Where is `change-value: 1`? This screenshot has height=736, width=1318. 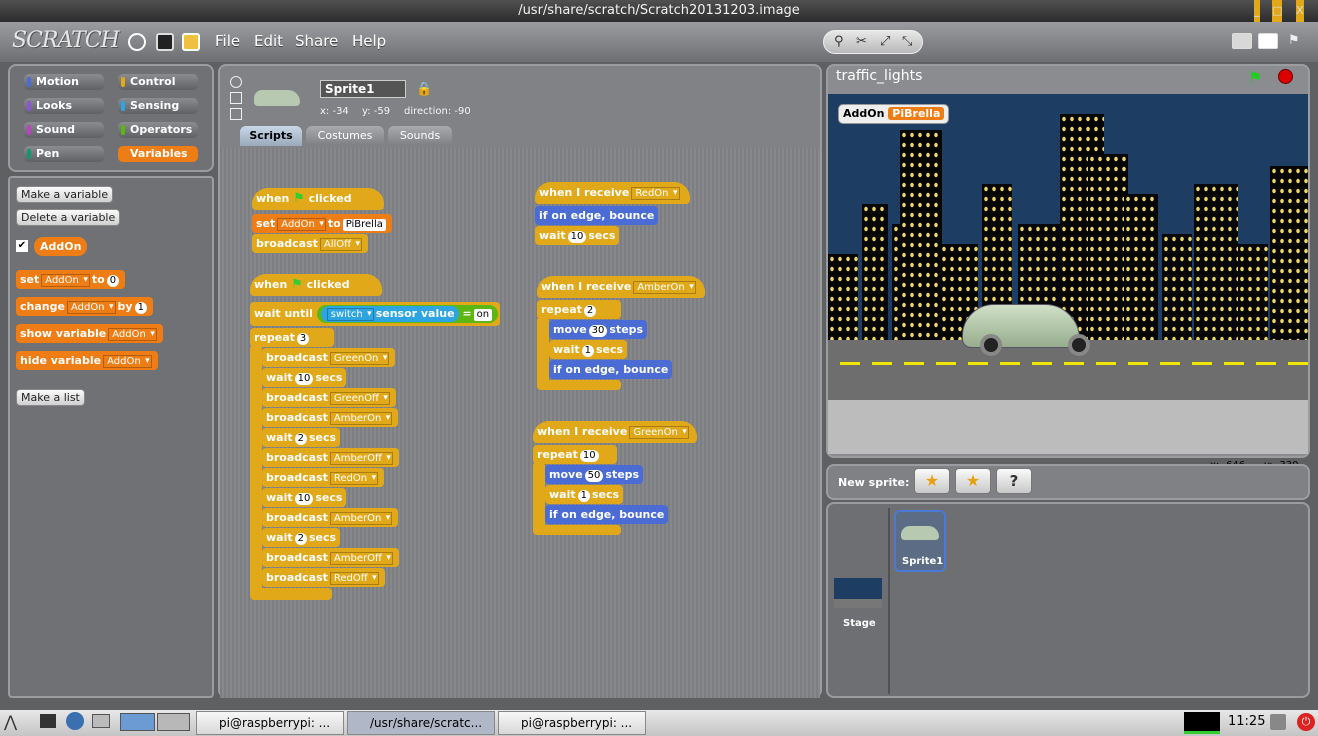 change-value: 1 is located at coordinates (140, 308).